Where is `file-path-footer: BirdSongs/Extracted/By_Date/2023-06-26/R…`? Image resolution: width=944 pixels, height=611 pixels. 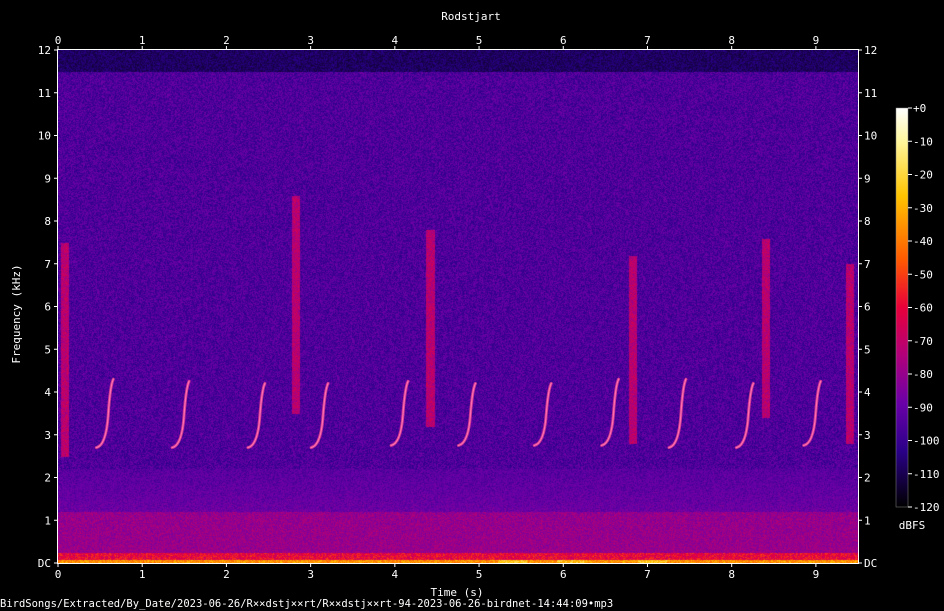 file-path-footer: BirdSongs/Extracted/By_Date/2023-06-26/R… is located at coordinates (307, 604).